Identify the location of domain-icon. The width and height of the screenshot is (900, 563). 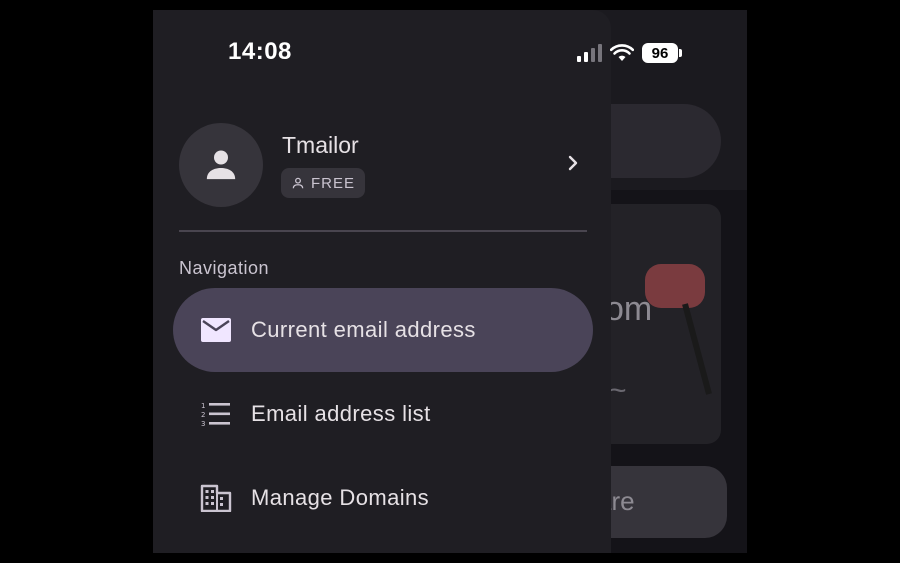
(216, 498).